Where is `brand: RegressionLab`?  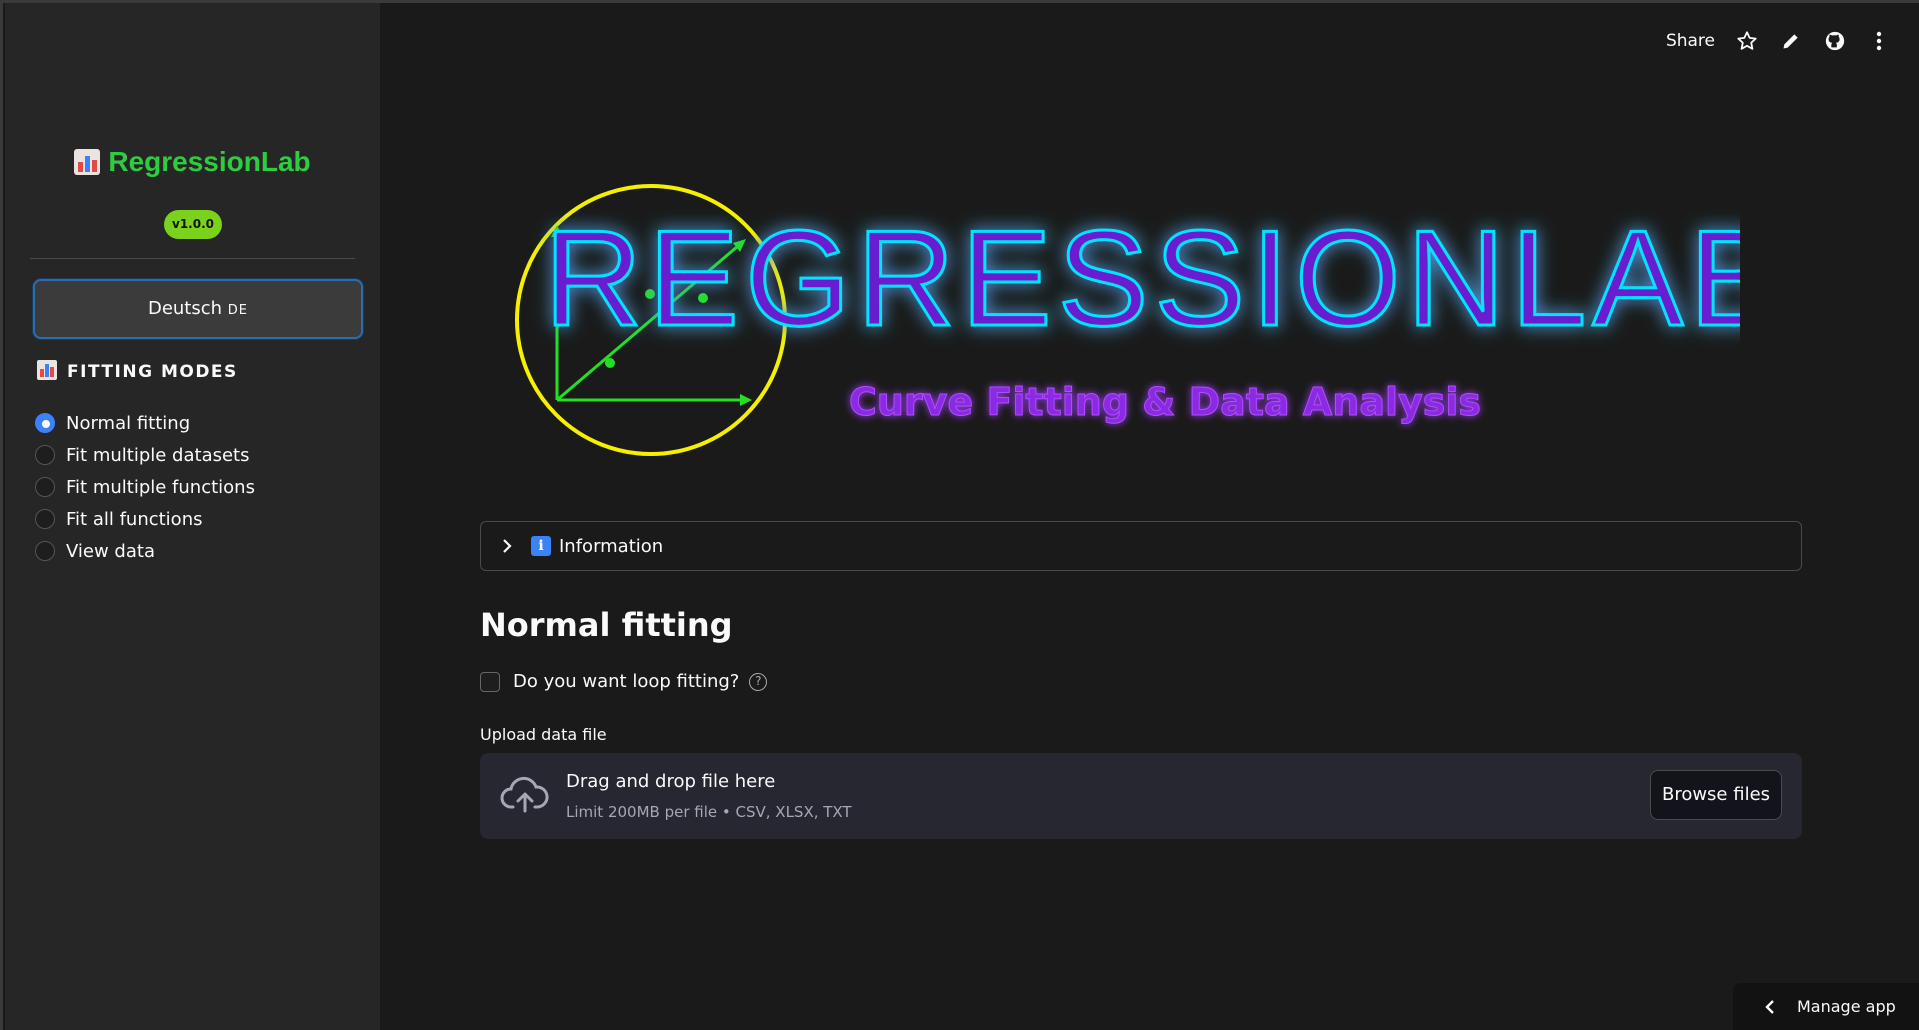 brand: RegressionLab is located at coordinates (192, 162).